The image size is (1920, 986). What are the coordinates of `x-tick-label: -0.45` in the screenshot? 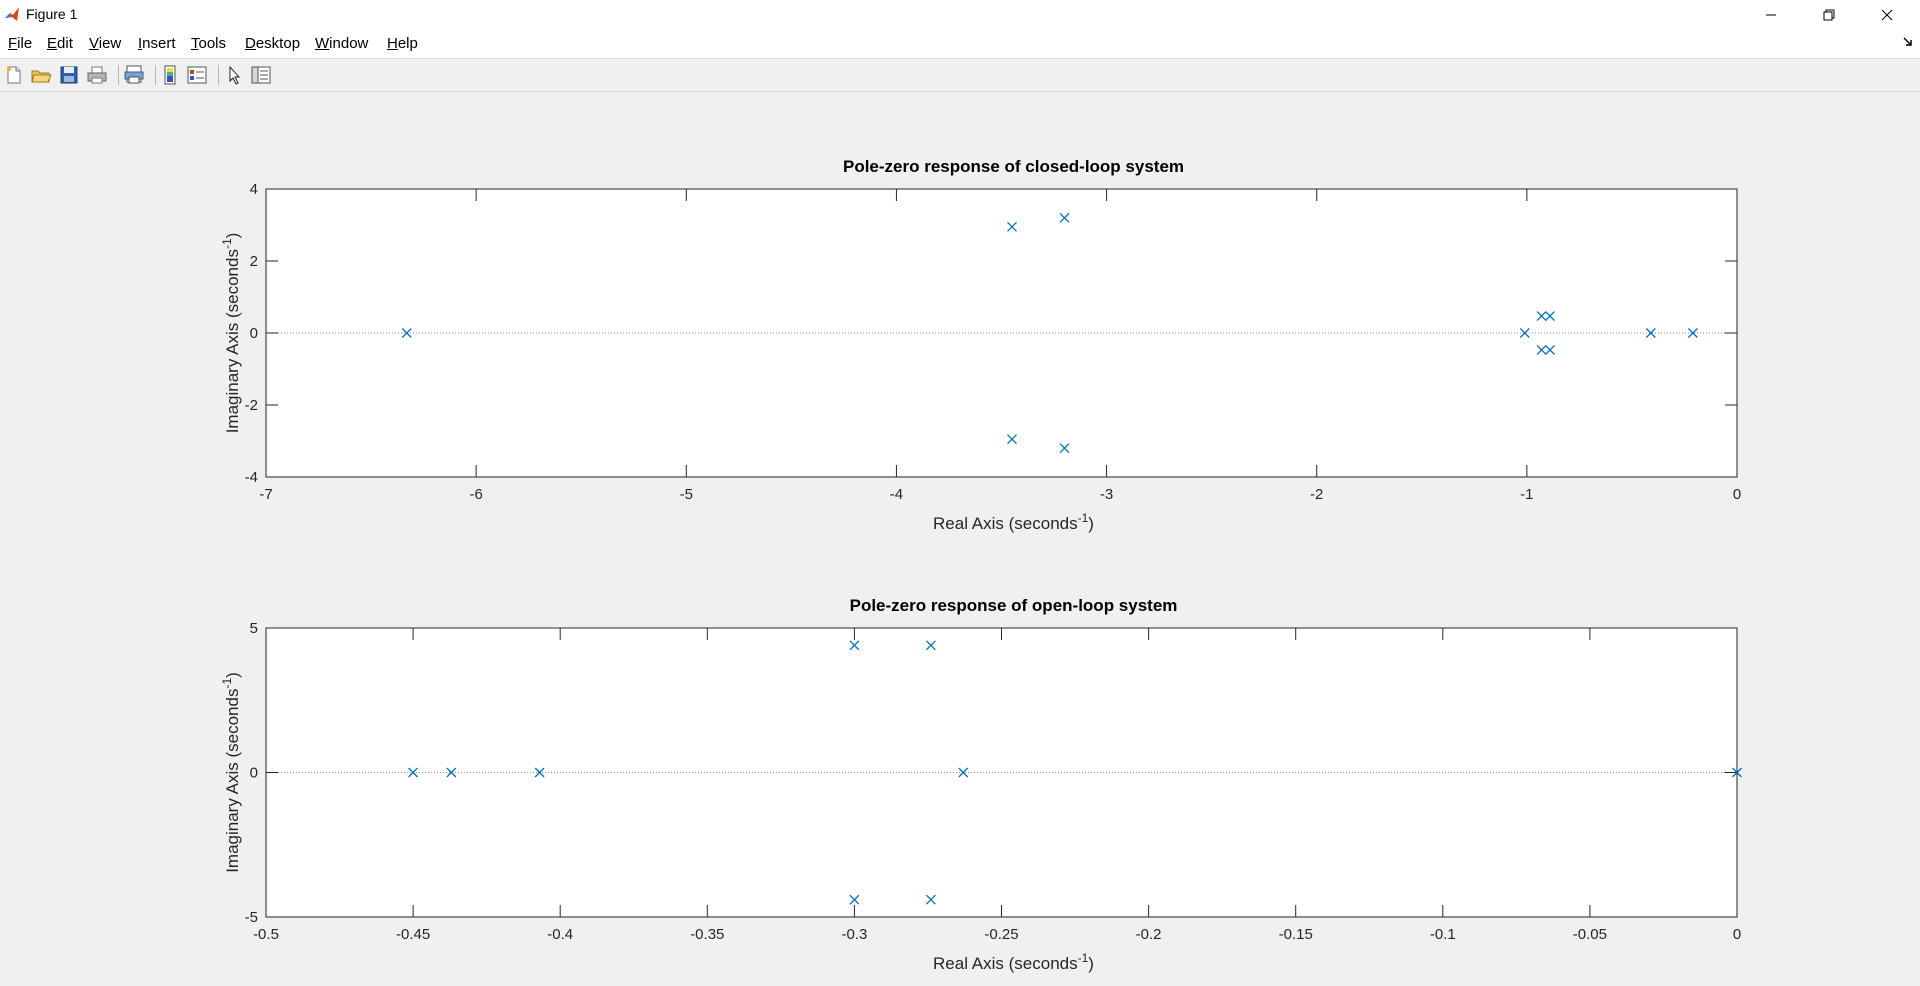 It's located at (413, 934).